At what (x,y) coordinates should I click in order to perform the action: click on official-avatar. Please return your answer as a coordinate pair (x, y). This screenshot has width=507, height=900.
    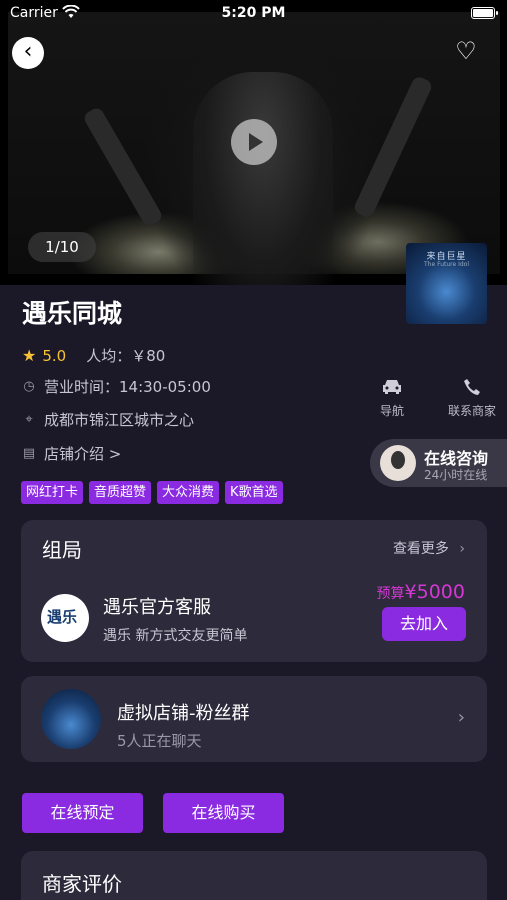
    Looking at the image, I should click on (65, 618).